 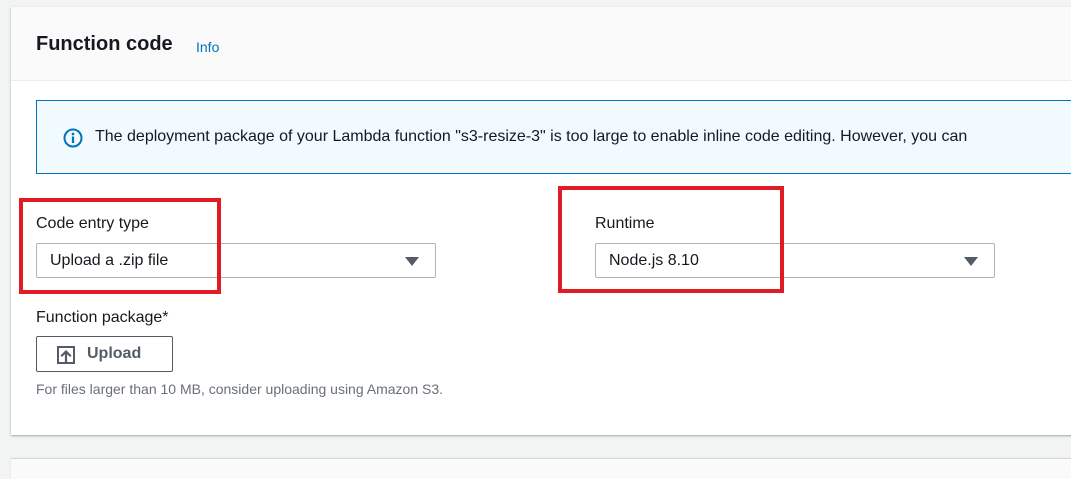 I want to click on info-link: Info, so click(x=207, y=47).